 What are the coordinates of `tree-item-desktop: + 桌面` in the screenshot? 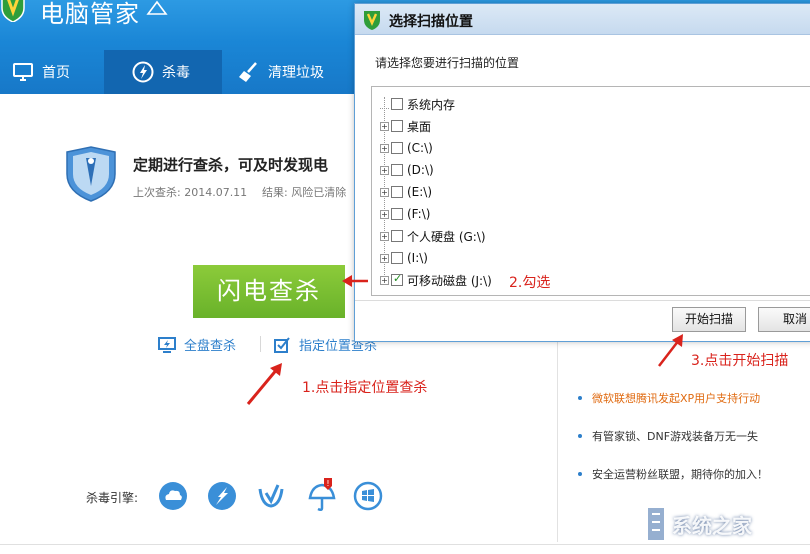 It's located at (401, 126).